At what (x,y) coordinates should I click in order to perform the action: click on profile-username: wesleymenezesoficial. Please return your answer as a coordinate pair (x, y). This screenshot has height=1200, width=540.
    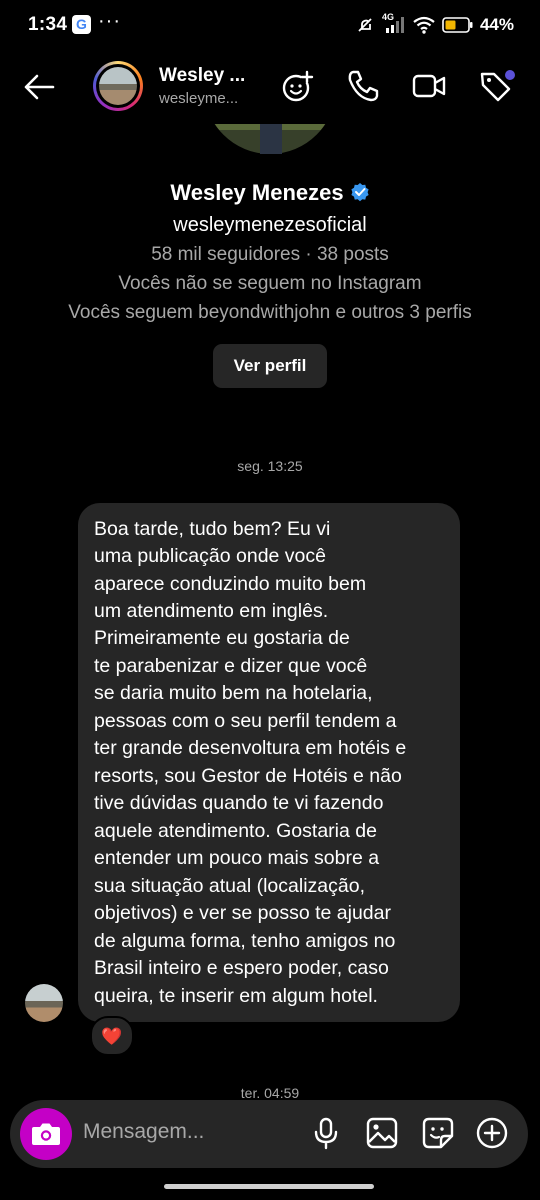
    Looking at the image, I should click on (270, 225).